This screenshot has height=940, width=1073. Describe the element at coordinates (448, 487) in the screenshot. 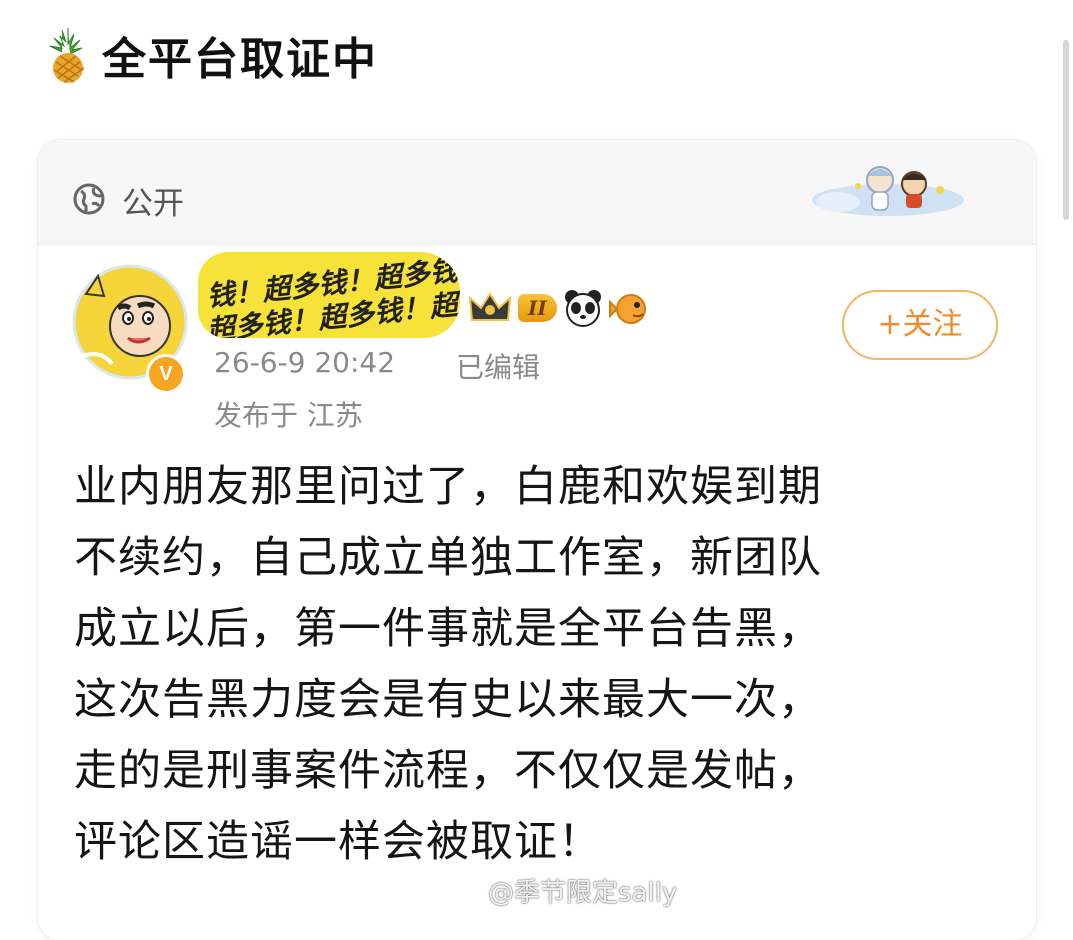

I see `post-text-line: 业内朋友那里问过了，白鹿和欢娱到期` at that location.